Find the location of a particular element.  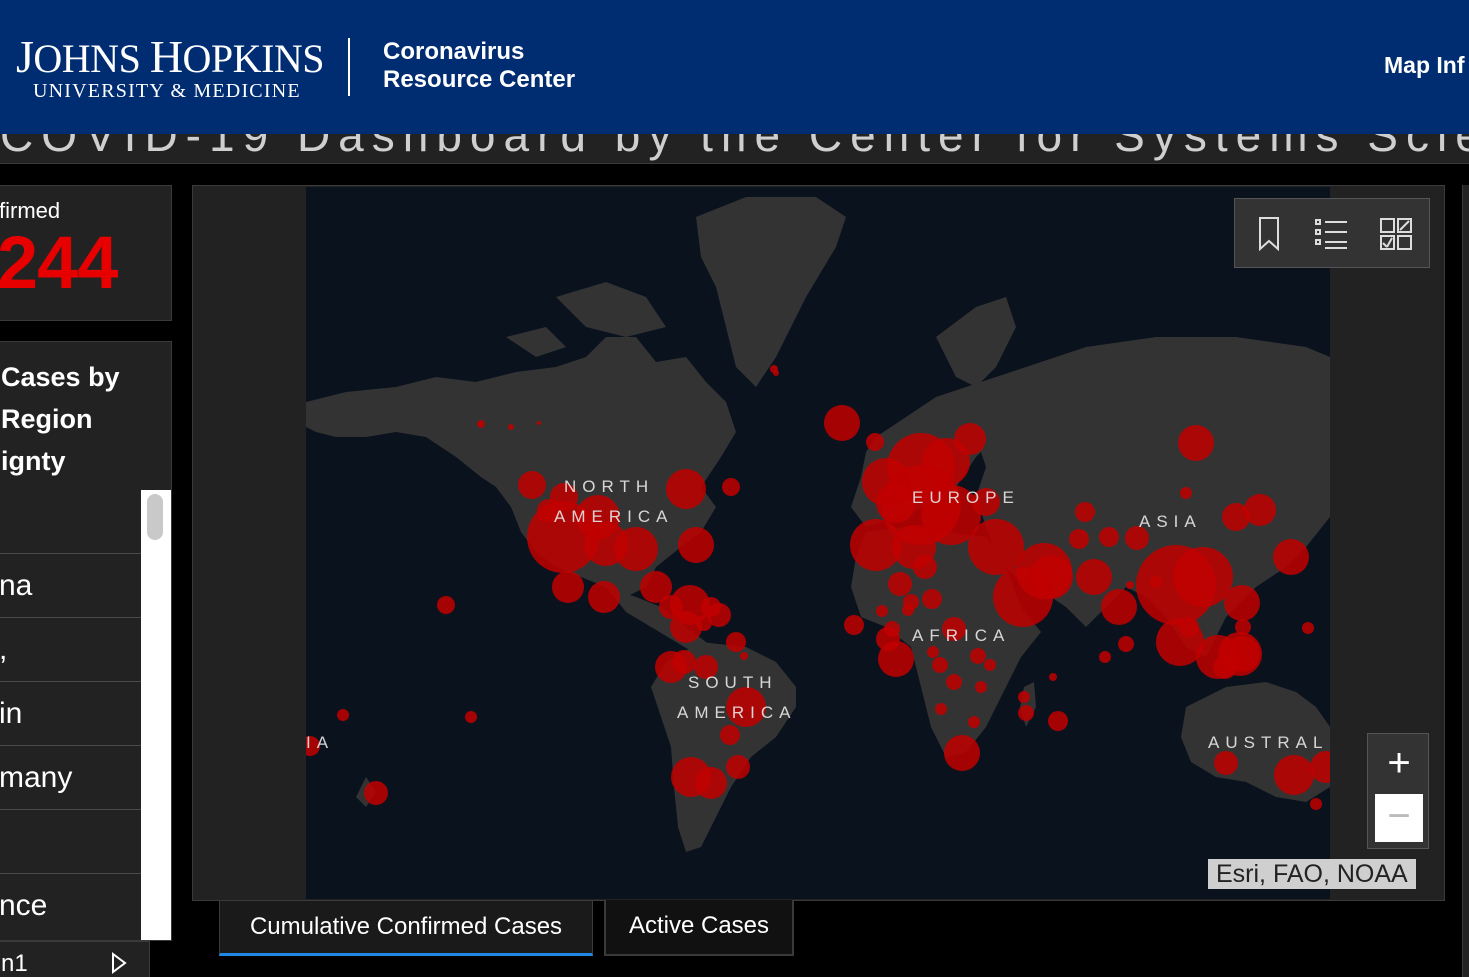

basemap-gallery-icon is located at coordinates (1397, 234).